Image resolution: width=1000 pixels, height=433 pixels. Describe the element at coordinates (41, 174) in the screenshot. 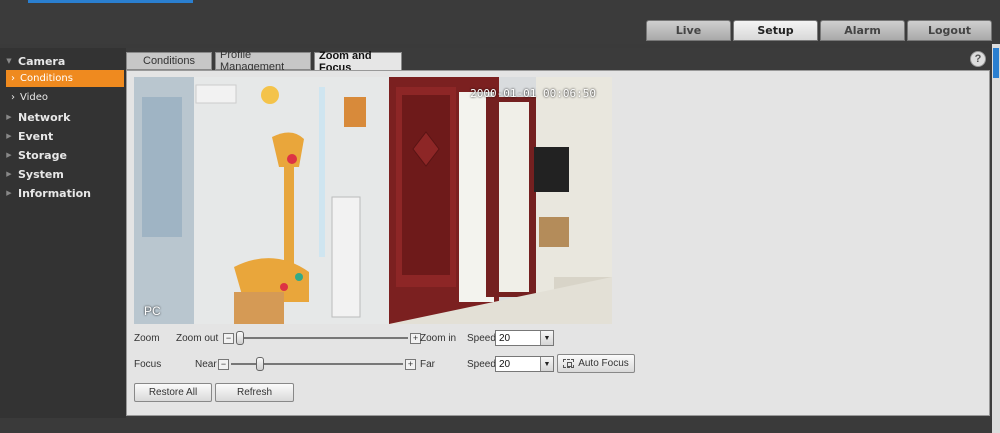

I see `sidebar-item-label: System` at that location.